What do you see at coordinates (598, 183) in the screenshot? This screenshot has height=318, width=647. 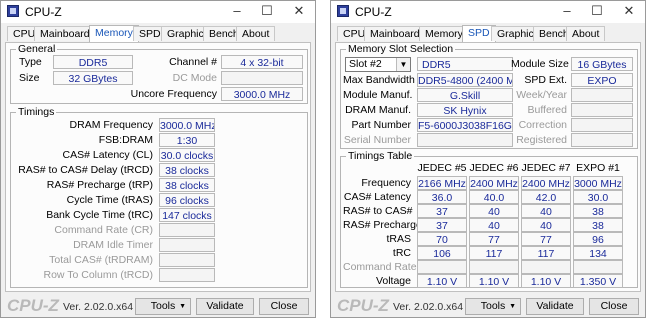 I see `table-cell: 3000 MHz` at bounding box center [598, 183].